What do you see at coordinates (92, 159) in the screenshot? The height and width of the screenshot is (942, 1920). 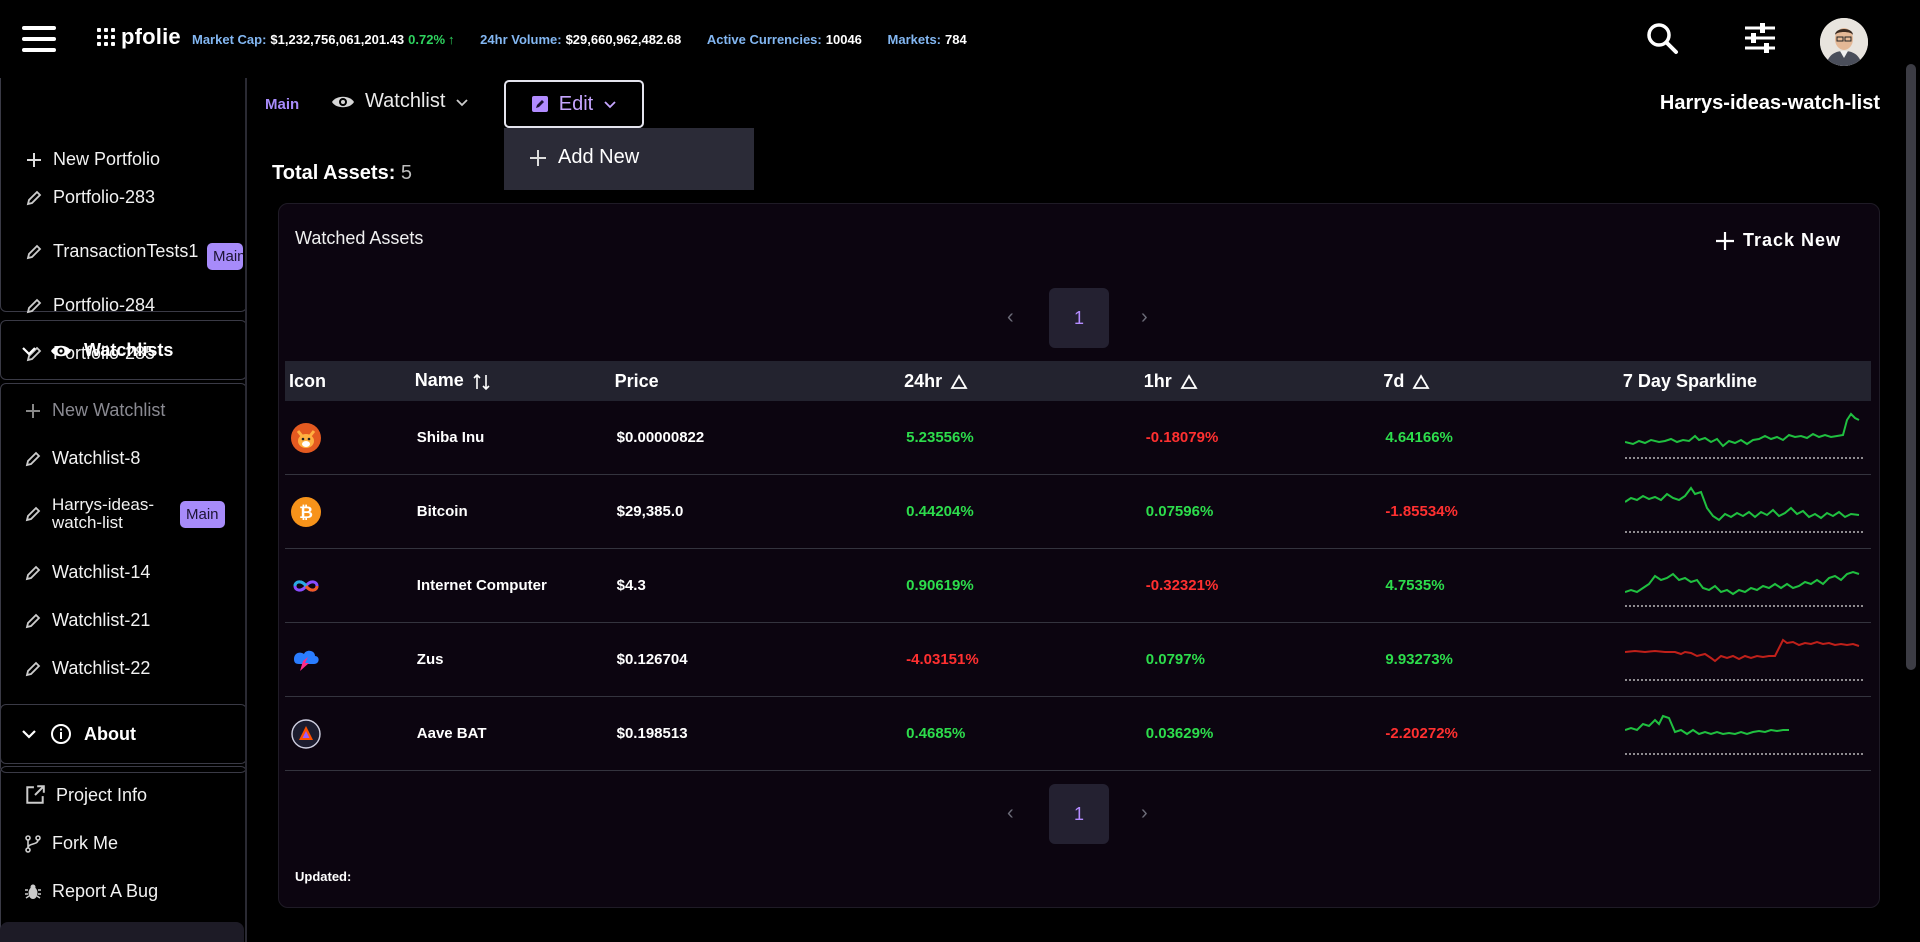 I see `new-portfolio-button: New Portfolio` at bounding box center [92, 159].